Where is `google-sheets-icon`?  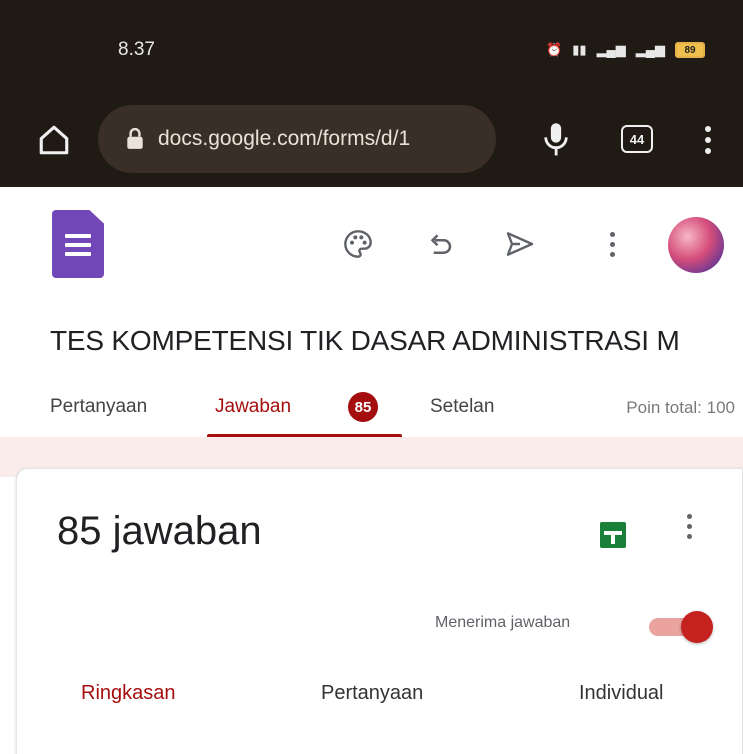
google-sheets-icon is located at coordinates (613, 535).